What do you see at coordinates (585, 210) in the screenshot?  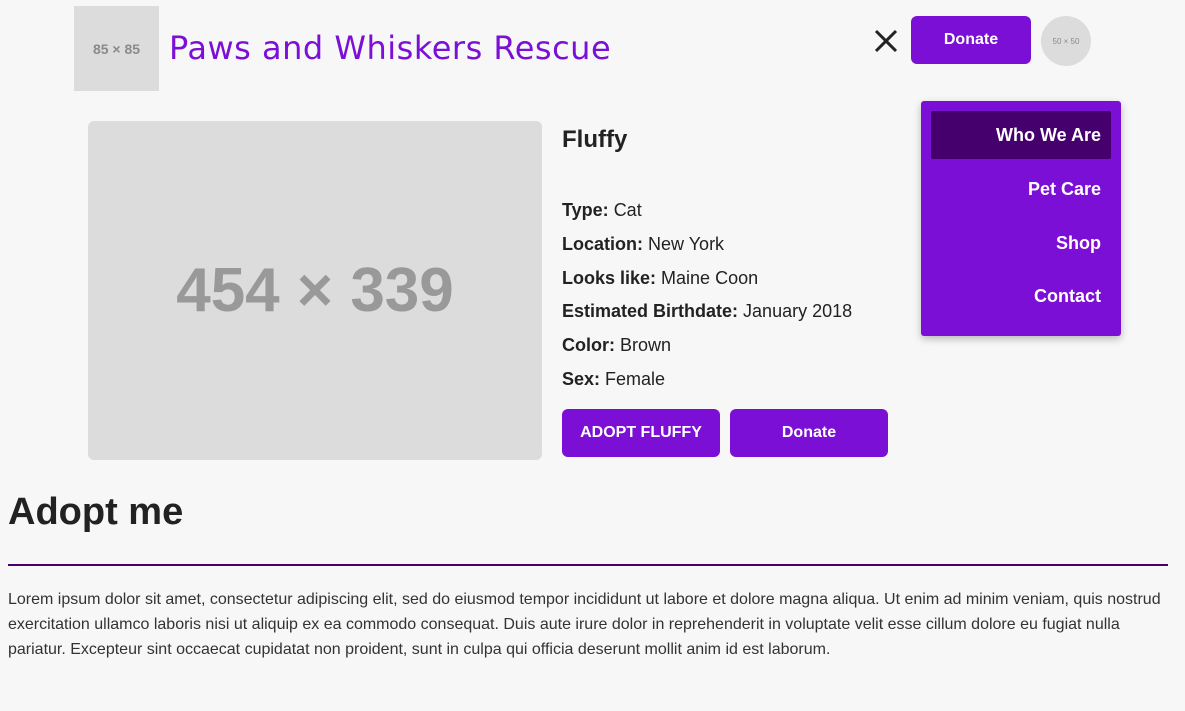 I see `detail-label: Type:` at bounding box center [585, 210].